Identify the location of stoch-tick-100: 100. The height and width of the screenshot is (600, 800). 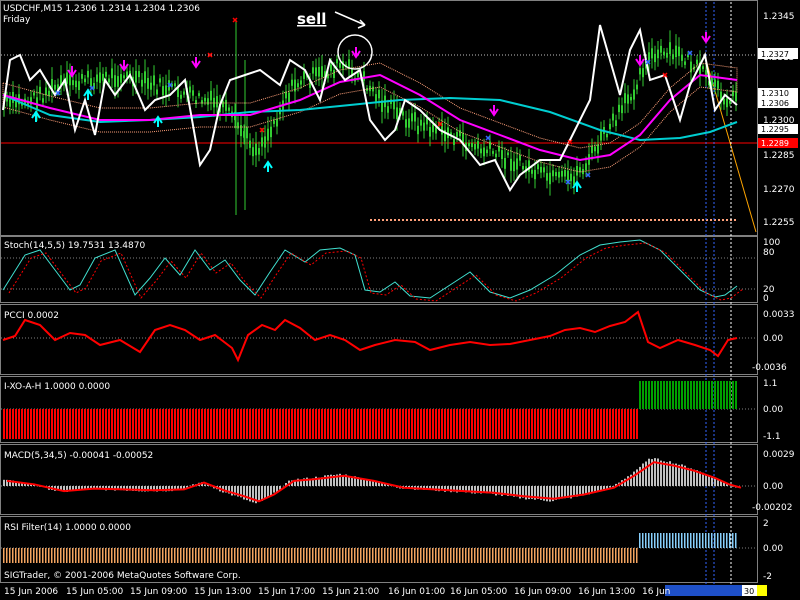
(771, 243).